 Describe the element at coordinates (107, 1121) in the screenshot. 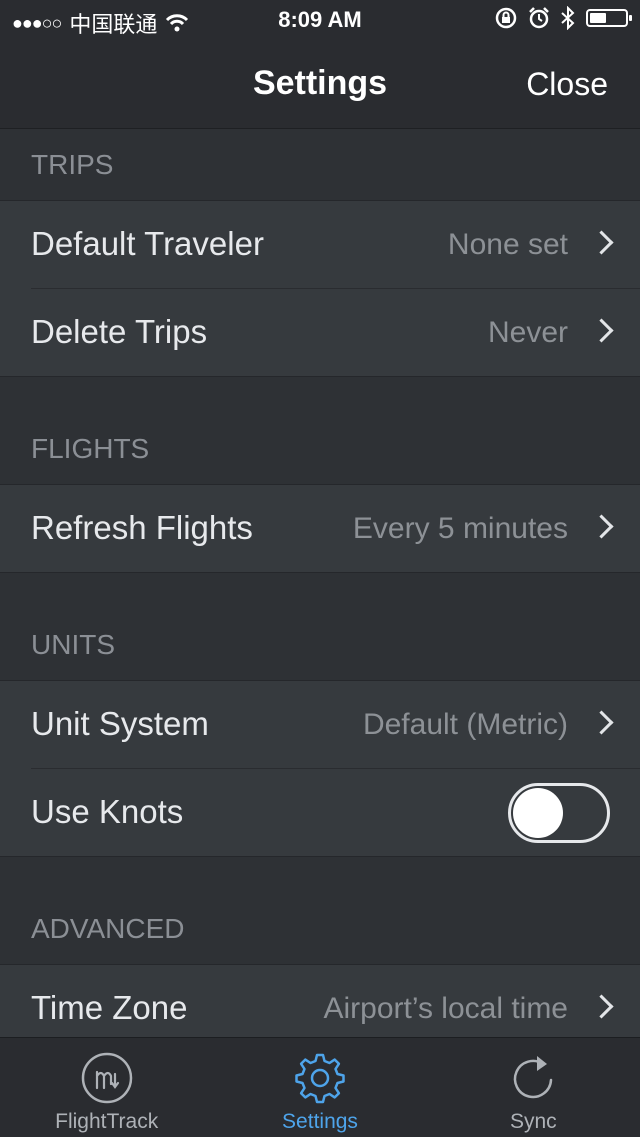

I see `tab-label: FlightTrack` at that location.